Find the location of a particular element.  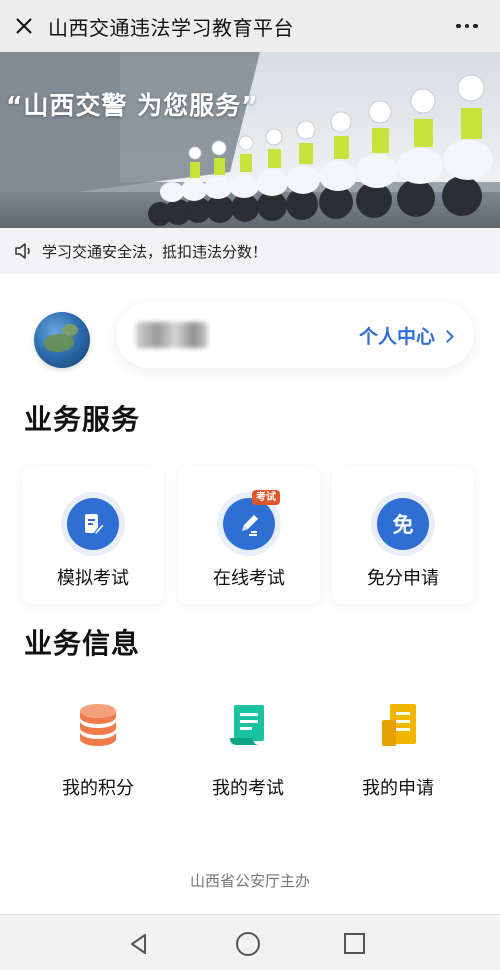

title-bar: 山西交通违法学习教育平台 is located at coordinates (250, 26).